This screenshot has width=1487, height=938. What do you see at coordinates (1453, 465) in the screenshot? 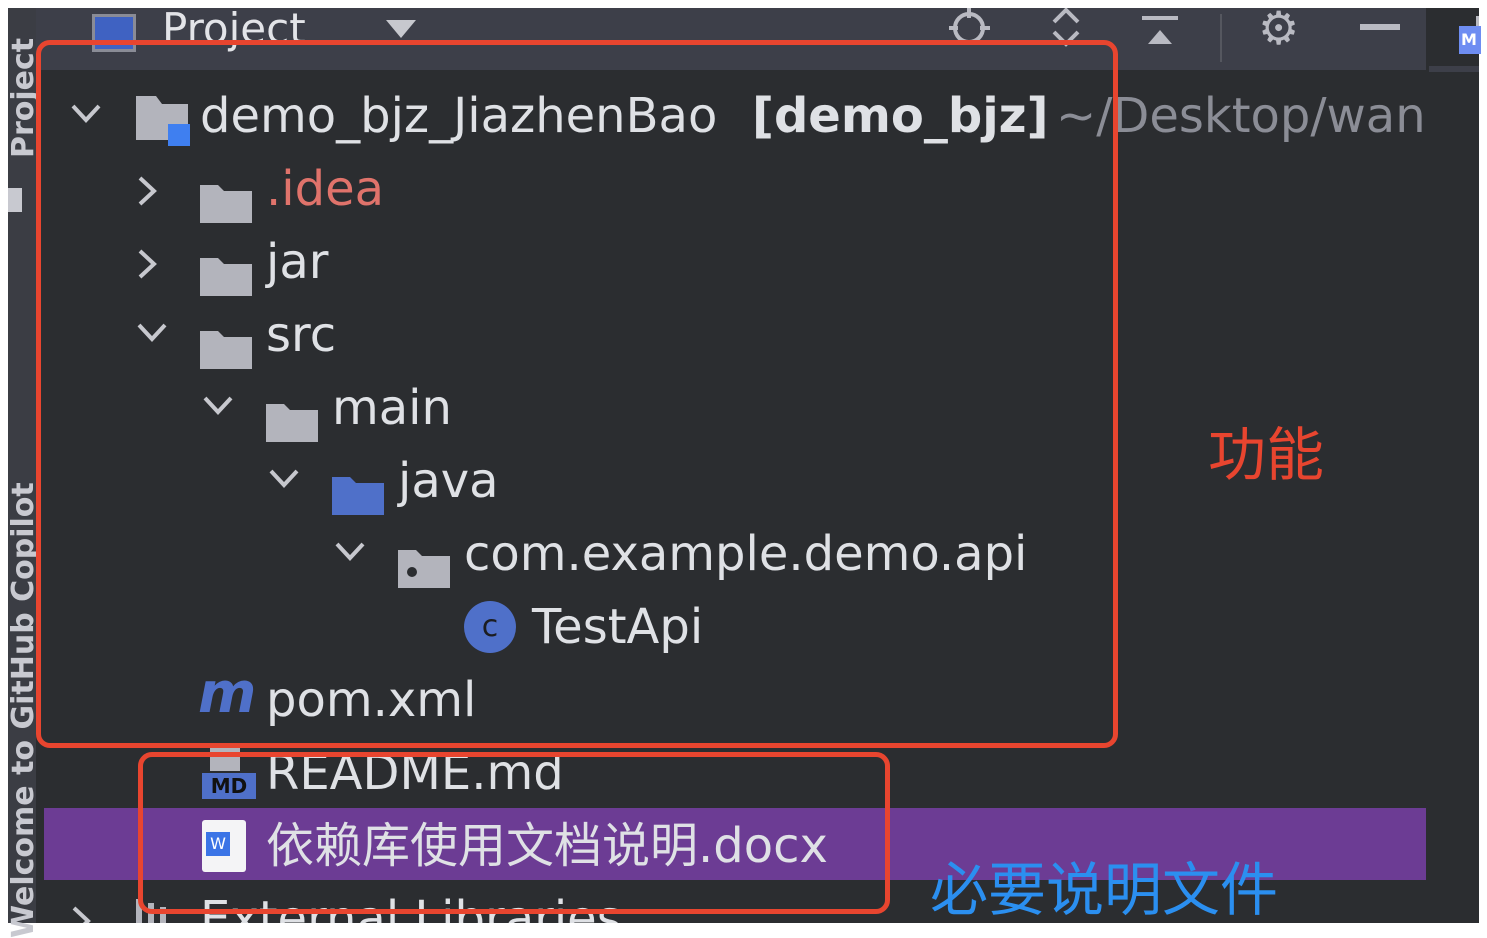
I see `right-tool-strip: M` at bounding box center [1453, 465].